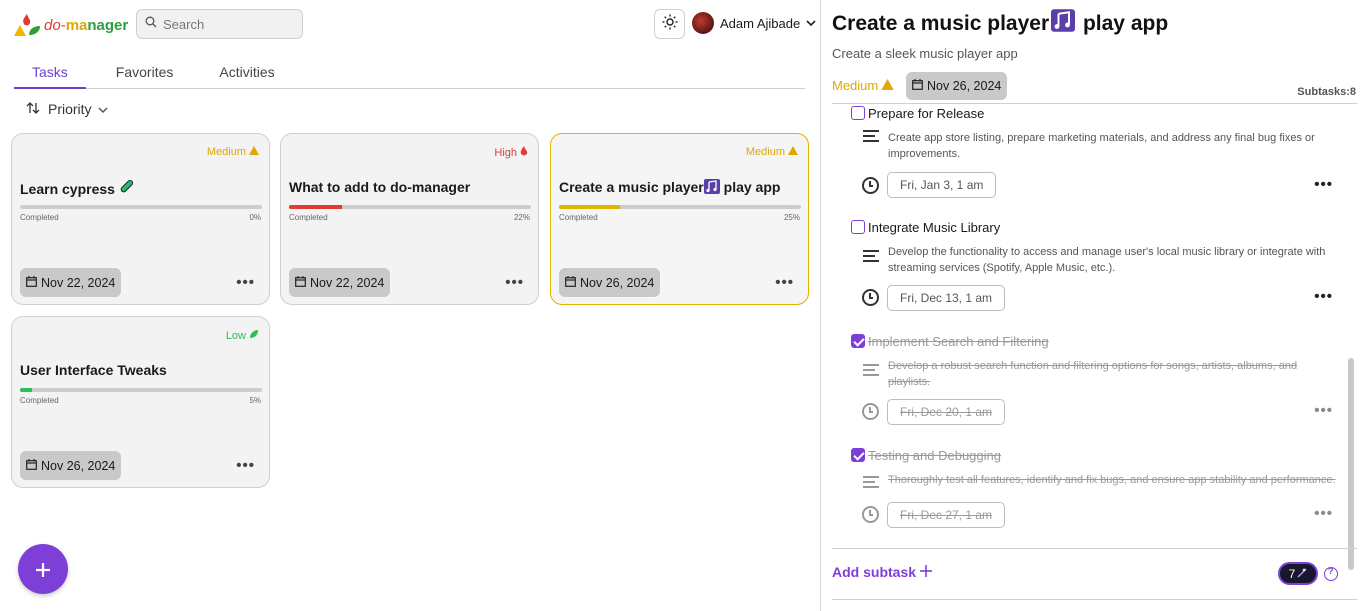 The height and width of the screenshot is (611, 1366). What do you see at coordinates (139, 73) in the screenshot?
I see `tab-favorites: Favorites` at bounding box center [139, 73].